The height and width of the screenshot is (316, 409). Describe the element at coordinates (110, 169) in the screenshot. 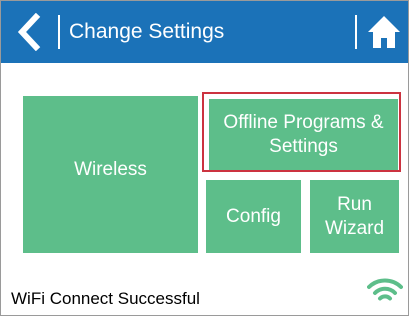

I see `wireless-label: Wireless` at that location.